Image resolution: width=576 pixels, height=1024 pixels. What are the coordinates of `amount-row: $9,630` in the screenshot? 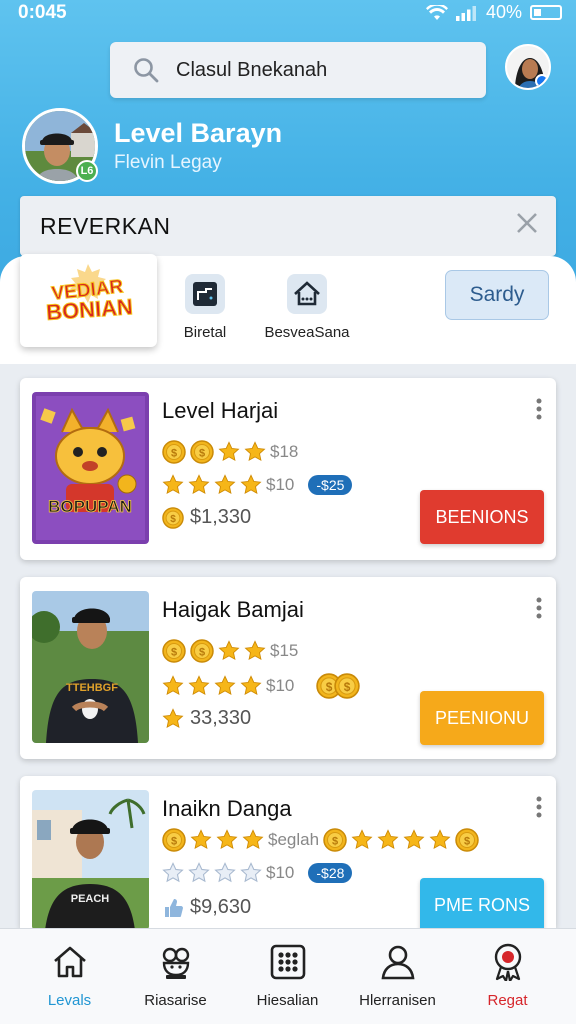 It's located at (206, 907).